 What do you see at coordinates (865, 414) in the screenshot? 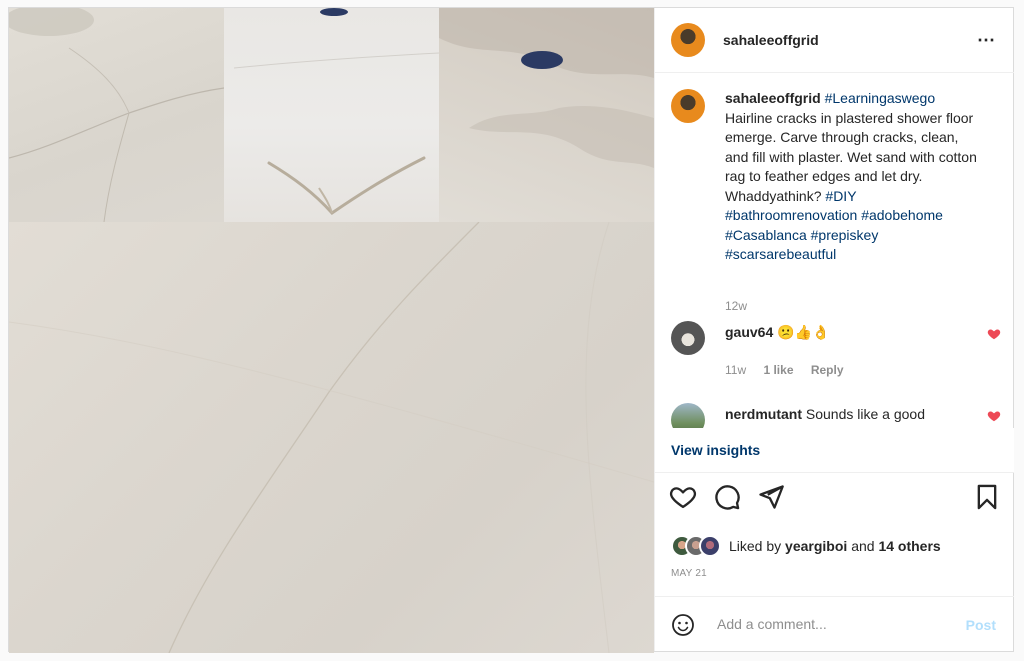
I see `comment-body: Sounds like a good` at bounding box center [865, 414].